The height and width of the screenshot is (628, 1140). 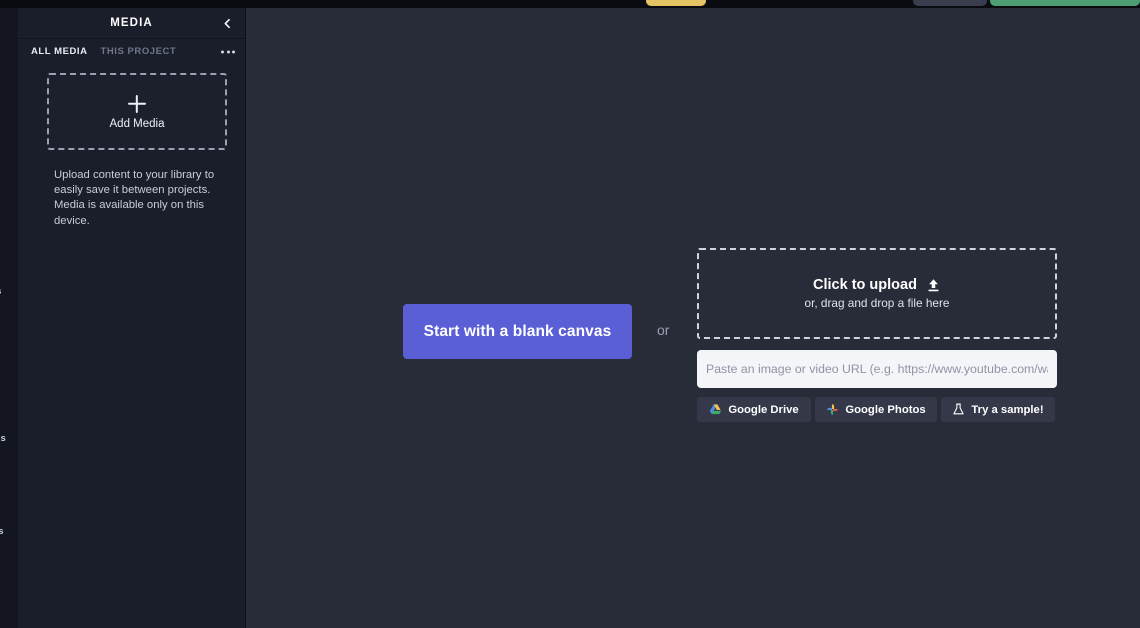 What do you see at coordinates (517, 331) in the screenshot?
I see `start-blank-canvas-button: Start with a blank canvas` at bounding box center [517, 331].